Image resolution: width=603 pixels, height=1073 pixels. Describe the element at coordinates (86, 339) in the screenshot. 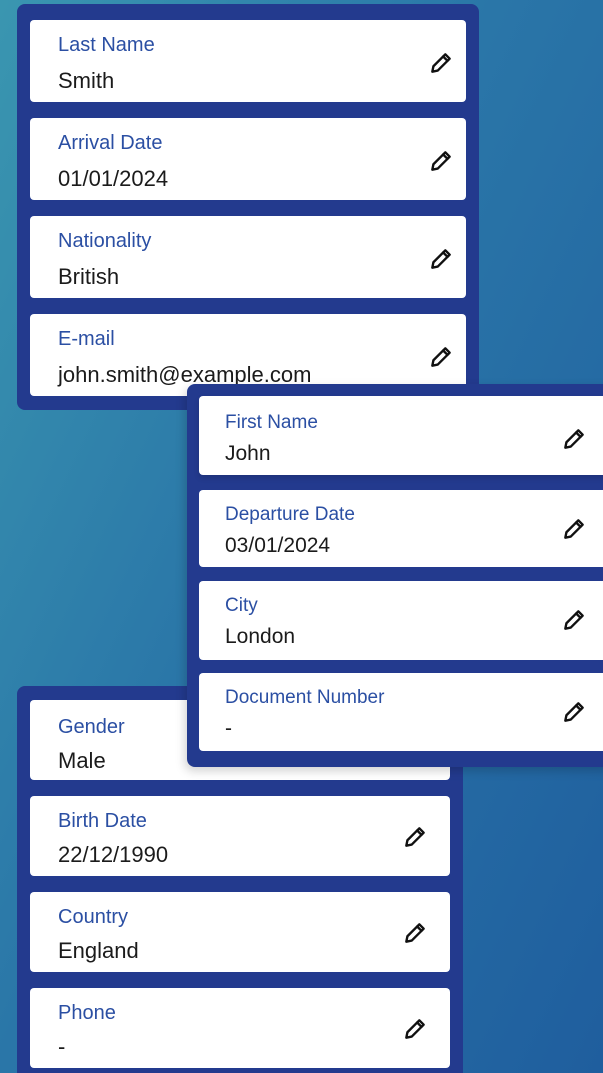

I see `field-label: E-mail` at that location.